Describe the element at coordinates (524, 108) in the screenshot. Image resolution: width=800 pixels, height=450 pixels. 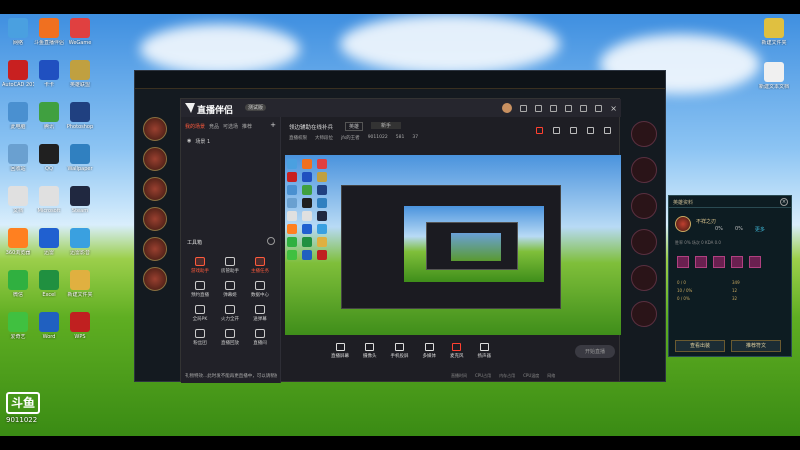
I see `message-icon` at that location.